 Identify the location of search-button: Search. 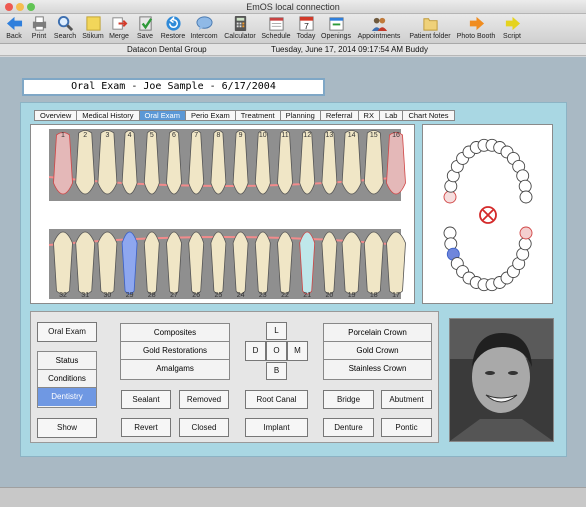
(65, 27).